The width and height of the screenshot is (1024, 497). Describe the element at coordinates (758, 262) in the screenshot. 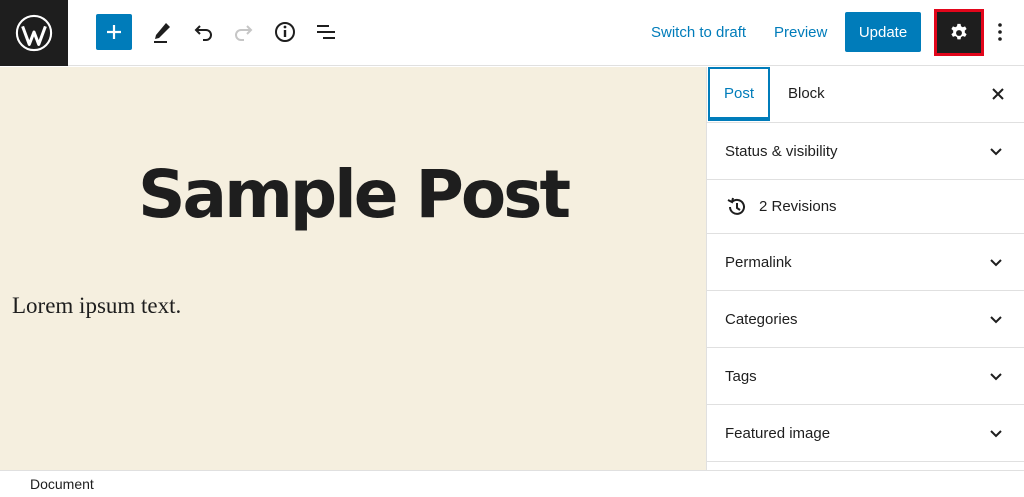

I see `panel-label: Permalink` at that location.